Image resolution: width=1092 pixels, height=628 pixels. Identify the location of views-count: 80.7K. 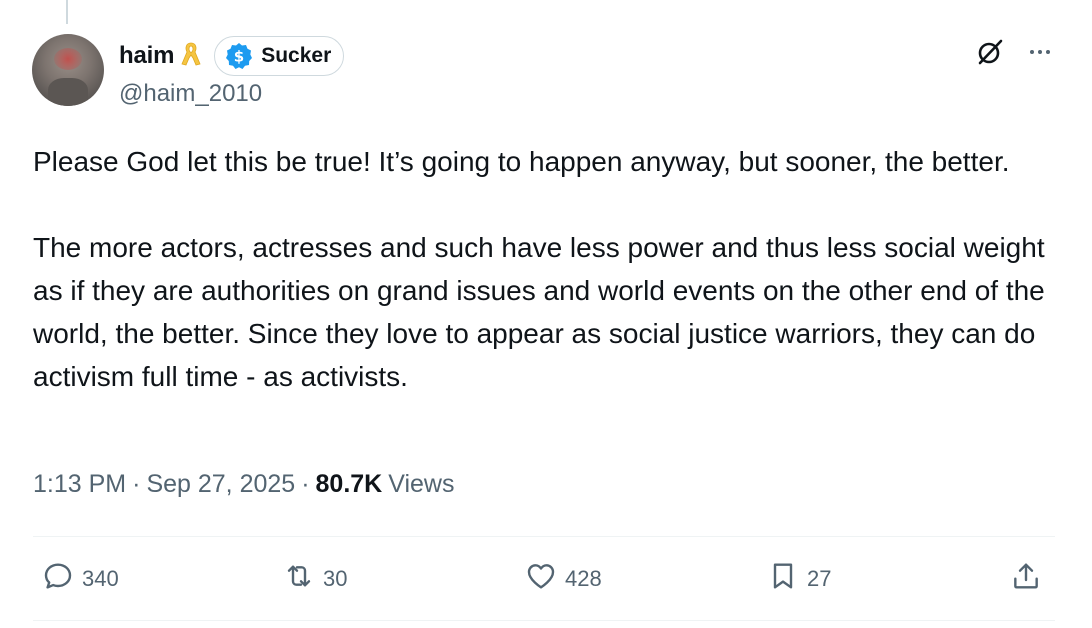
(349, 484).